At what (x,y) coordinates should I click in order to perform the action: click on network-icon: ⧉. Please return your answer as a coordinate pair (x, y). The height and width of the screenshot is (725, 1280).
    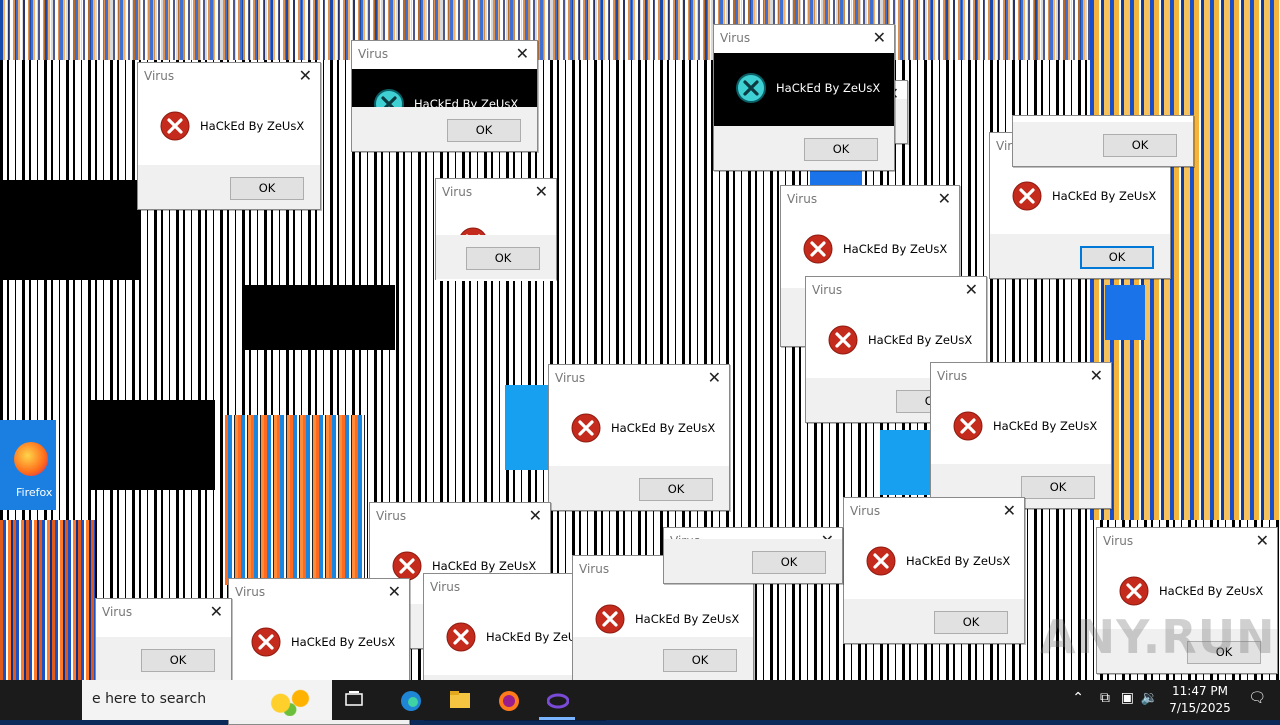
    Looking at the image, I should click on (1105, 698).